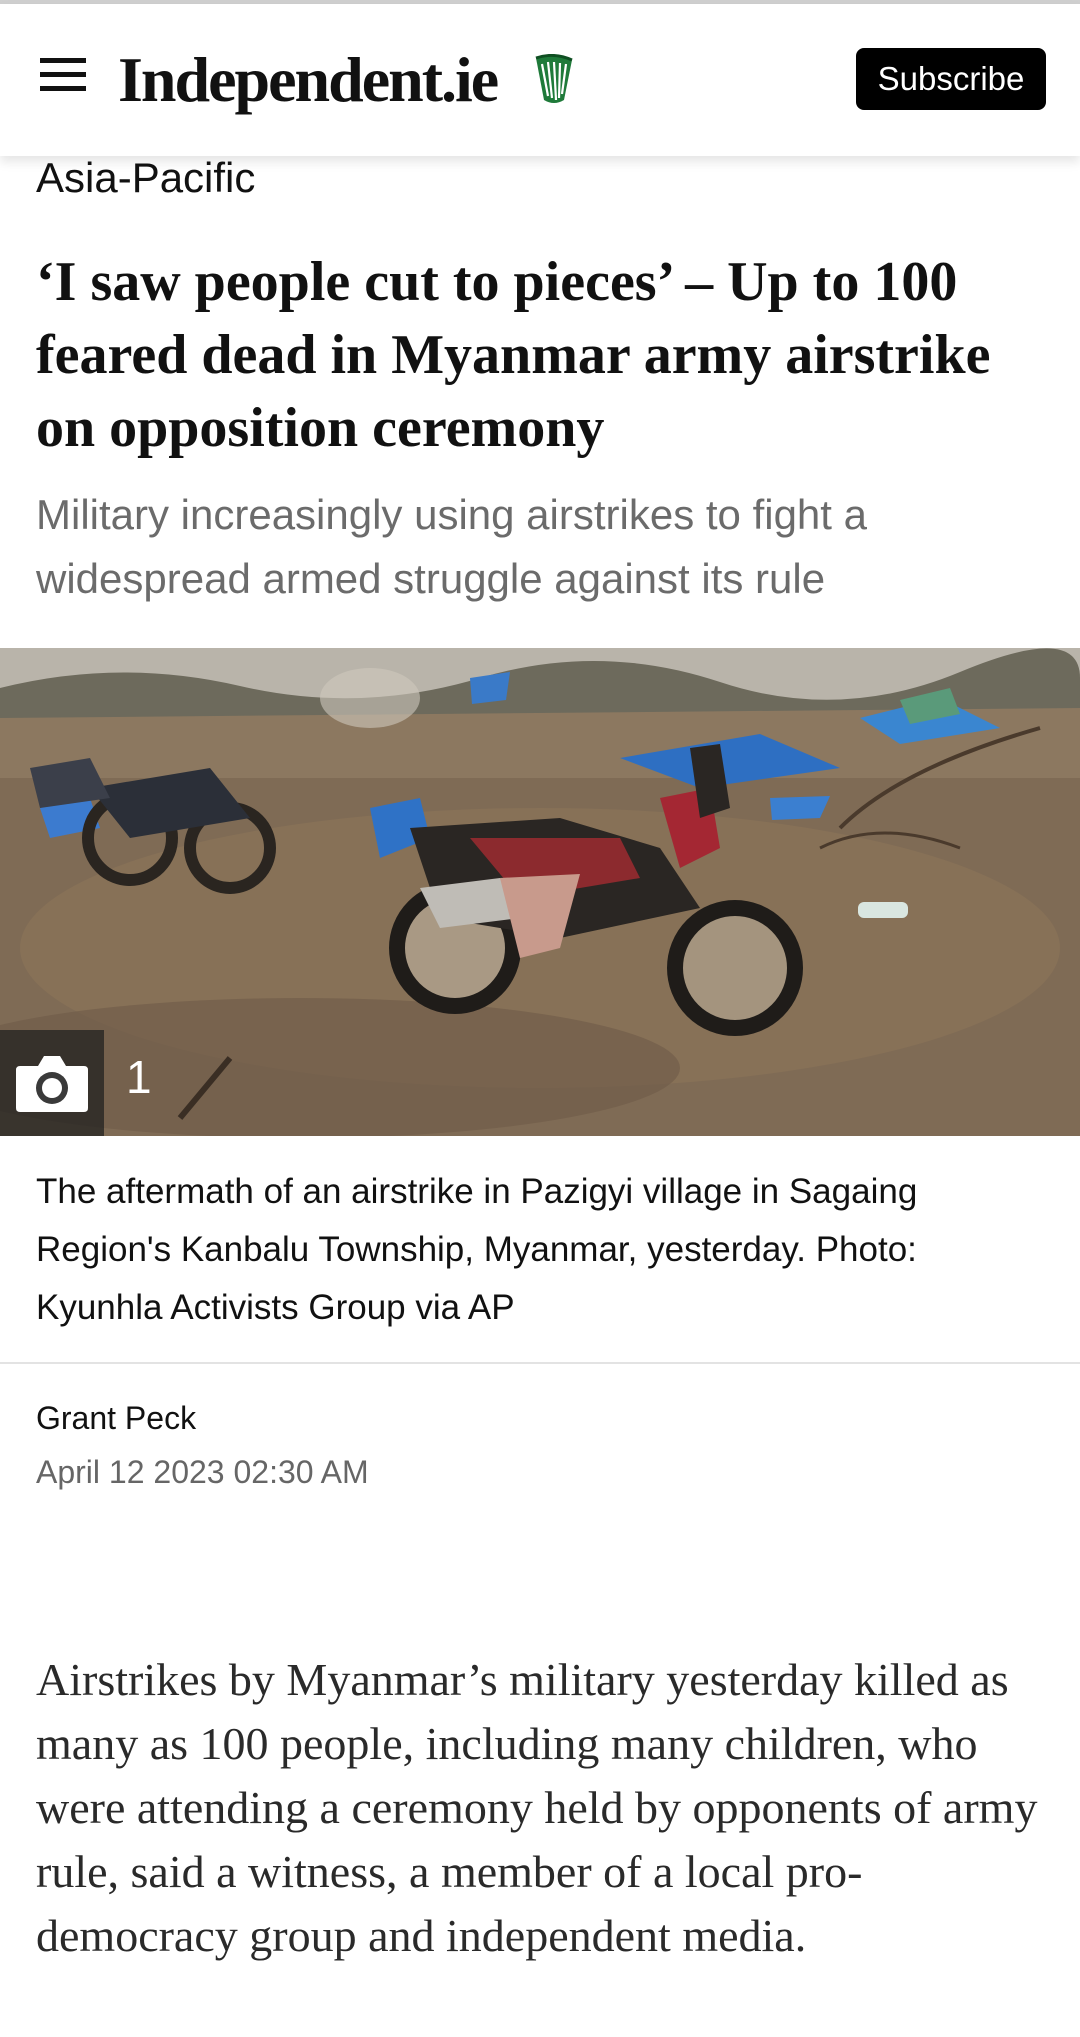  I want to click on publish-date: April 12 2023 02:30 AM, so click(202, 1472).